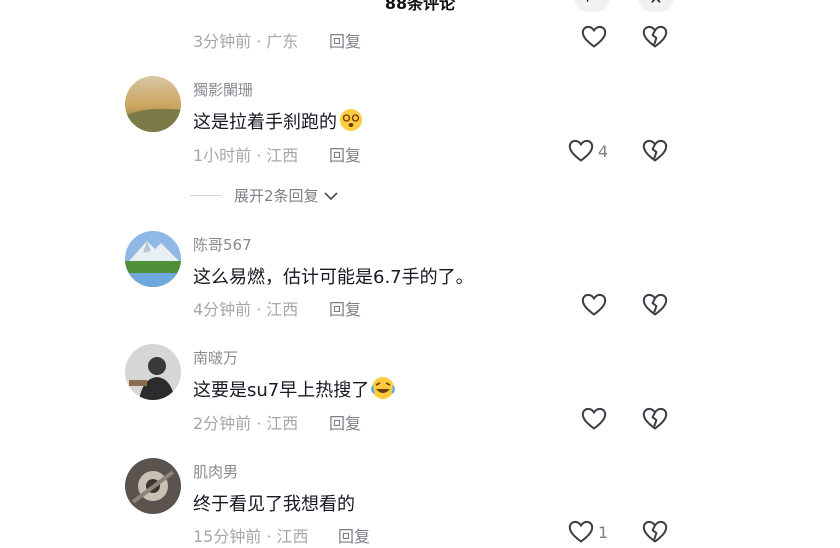 This screenshot has height=548, width=840. Describe the element at coordinates (222, 41) in the screenshot. I see `comment-time: 3分钟前` at that location.